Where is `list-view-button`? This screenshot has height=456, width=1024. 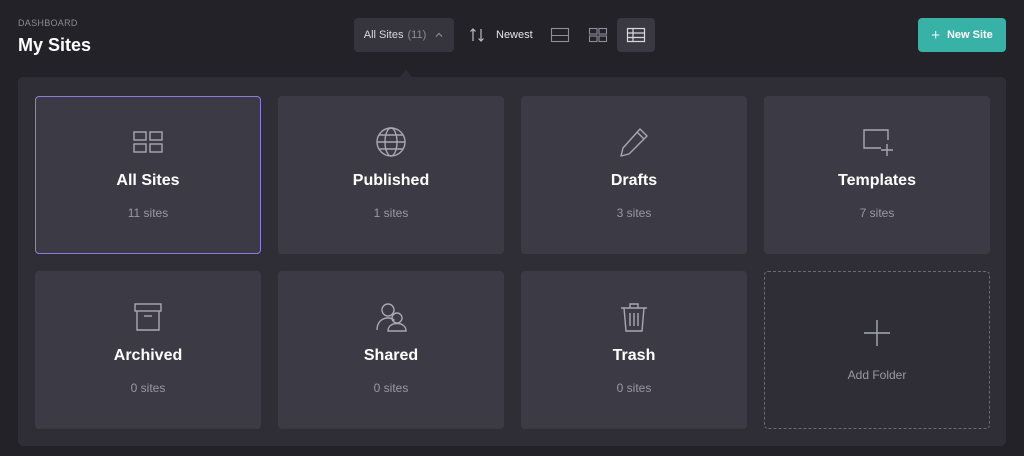
list-view-button is located at coordinates (560, 35).